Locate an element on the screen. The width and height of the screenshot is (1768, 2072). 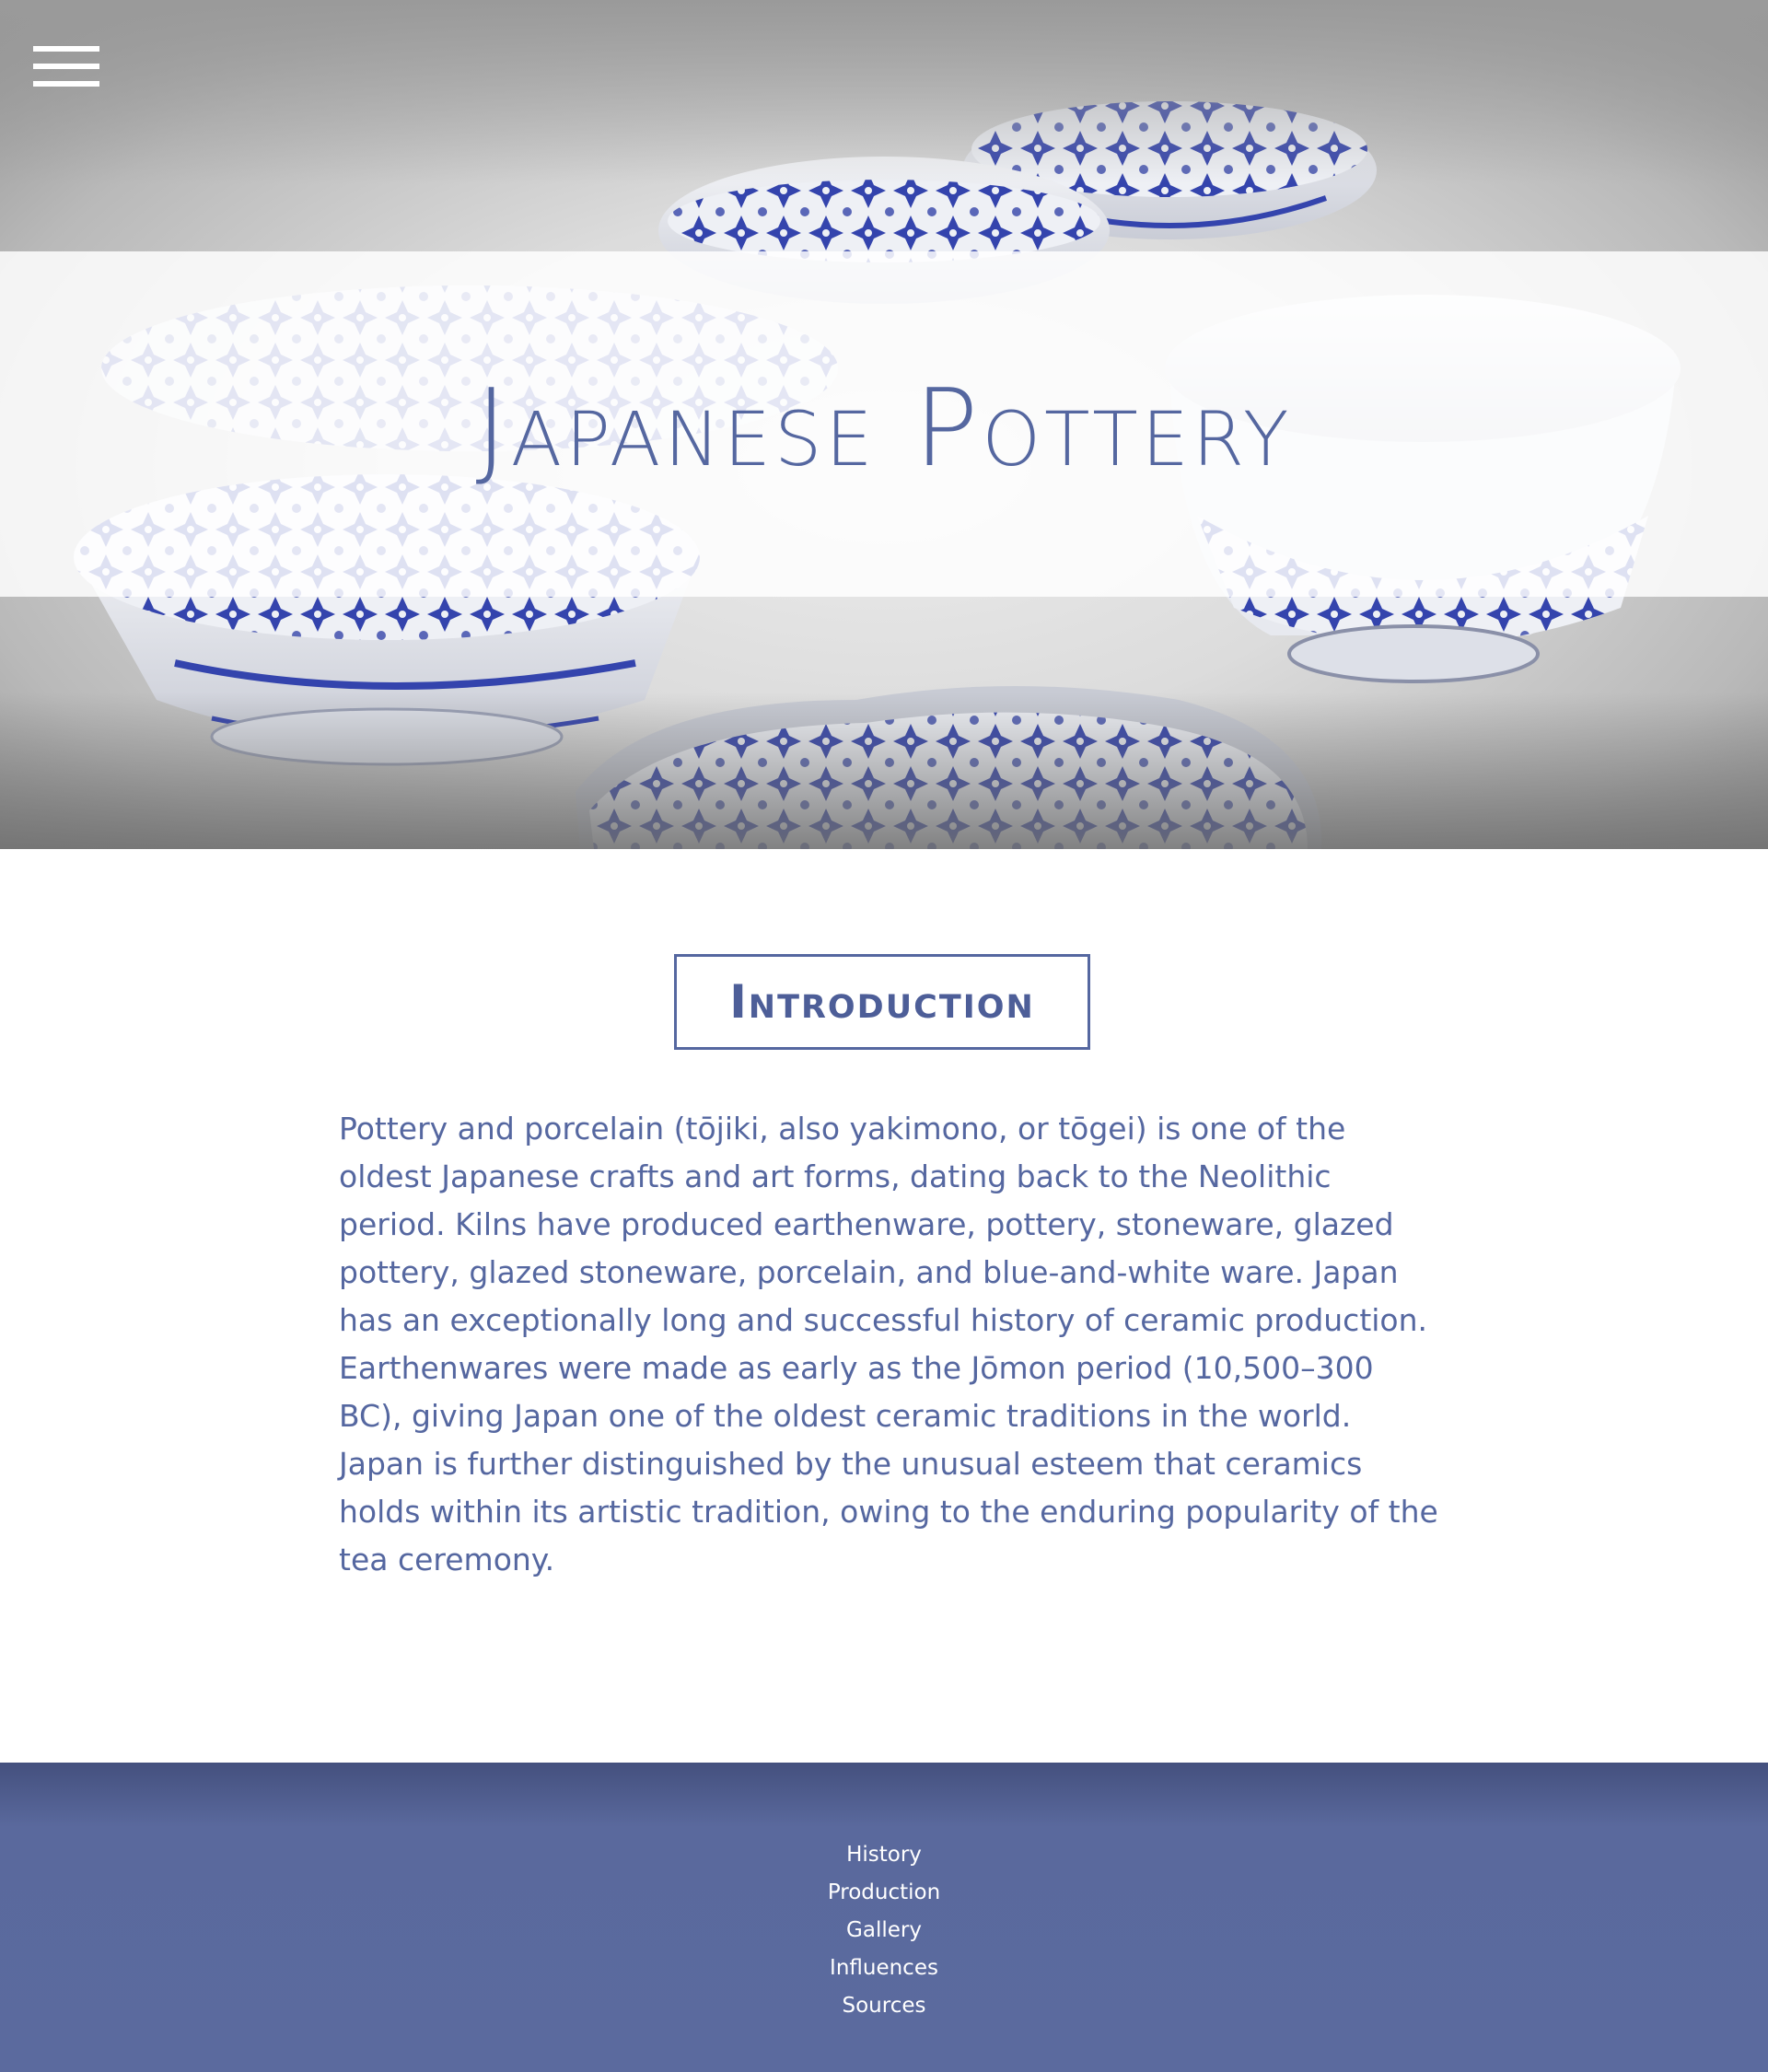
footer-link-gallery: Gallery is located at coordinates (884, 1931).